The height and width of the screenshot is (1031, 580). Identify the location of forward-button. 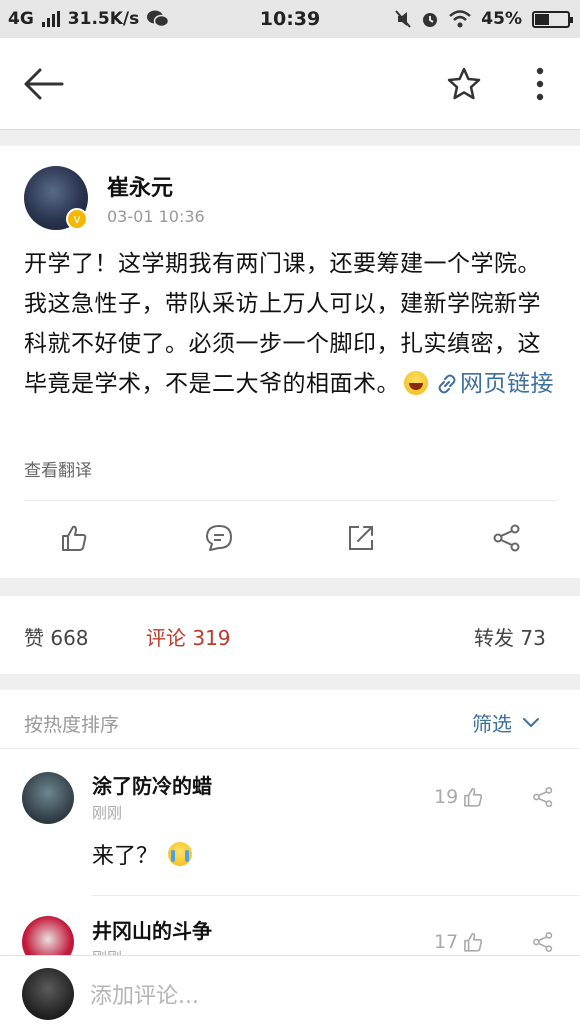
(361, 538).